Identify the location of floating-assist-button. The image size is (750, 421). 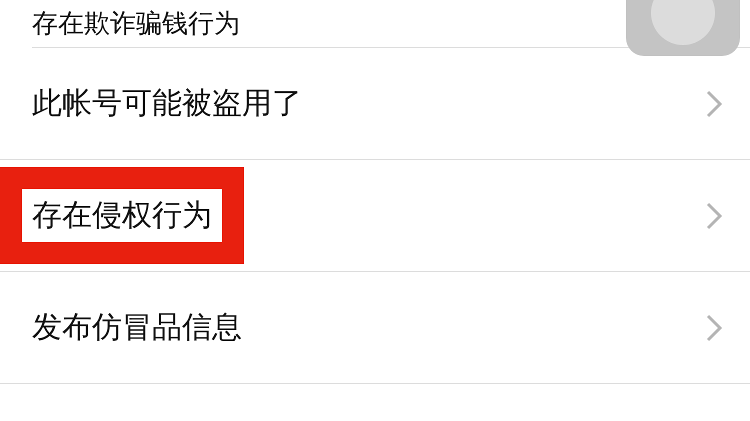
(683, 28).